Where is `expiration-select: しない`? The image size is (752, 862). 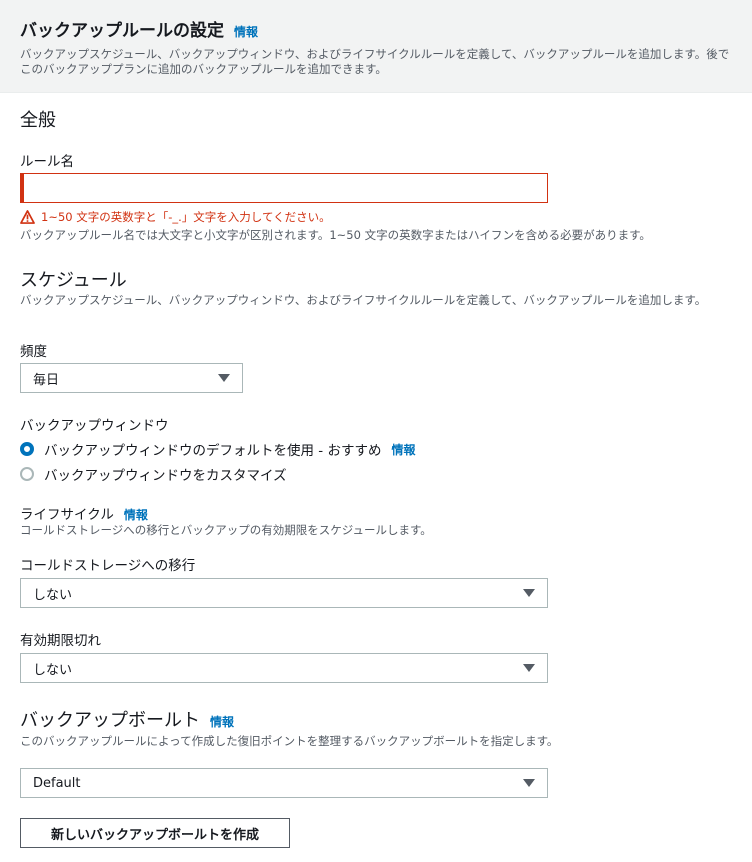 expiration-select: しない is located at coordinates (284, 668).